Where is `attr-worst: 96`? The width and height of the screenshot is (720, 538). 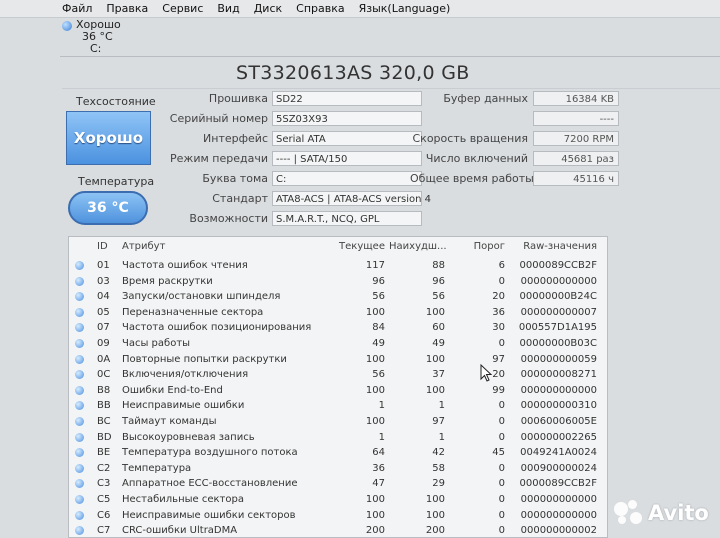 attr-worst: 96 is located at coordinates (438, 281).